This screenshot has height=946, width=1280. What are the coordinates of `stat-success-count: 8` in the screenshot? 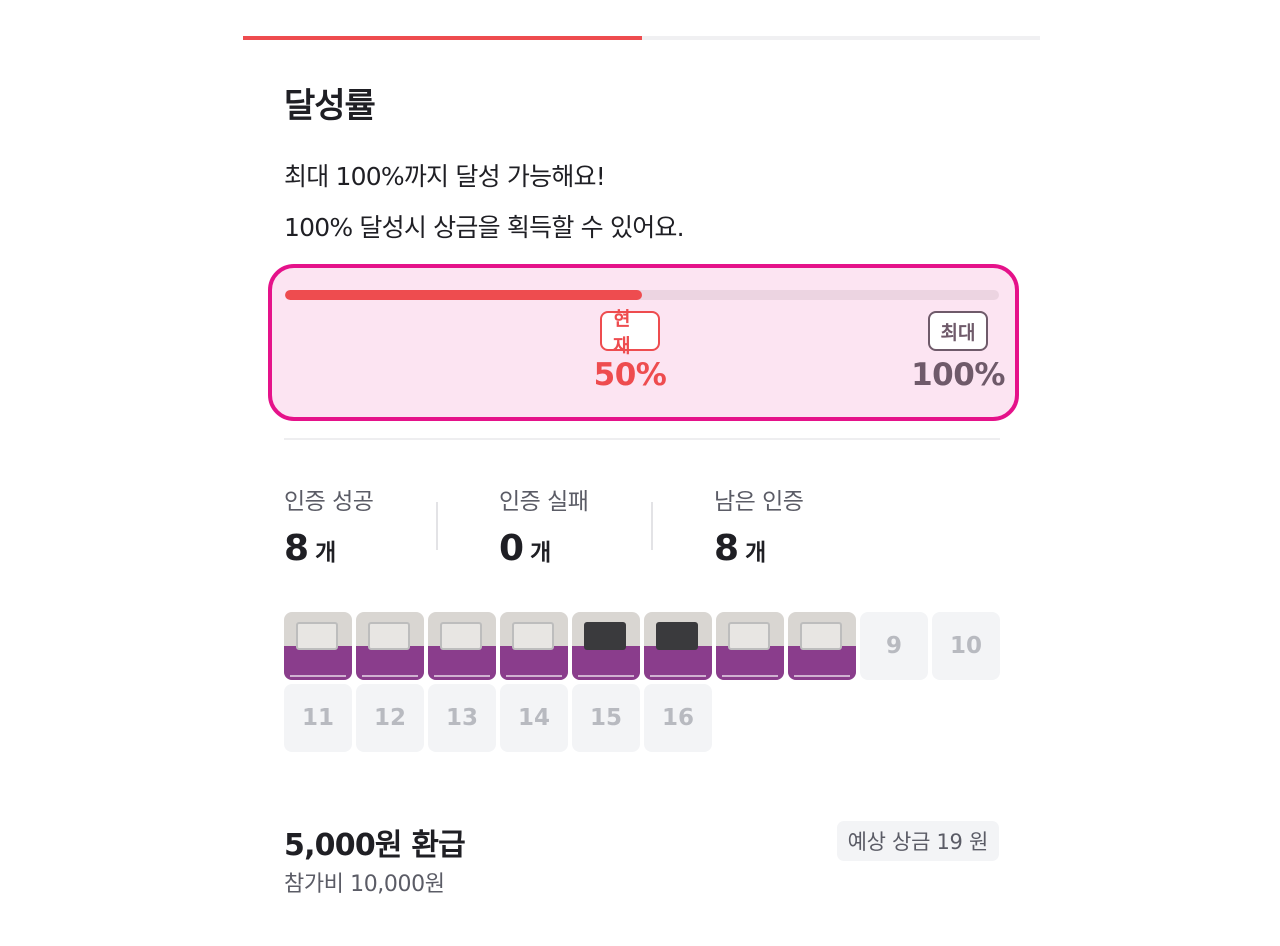 It's located at (297, 548).